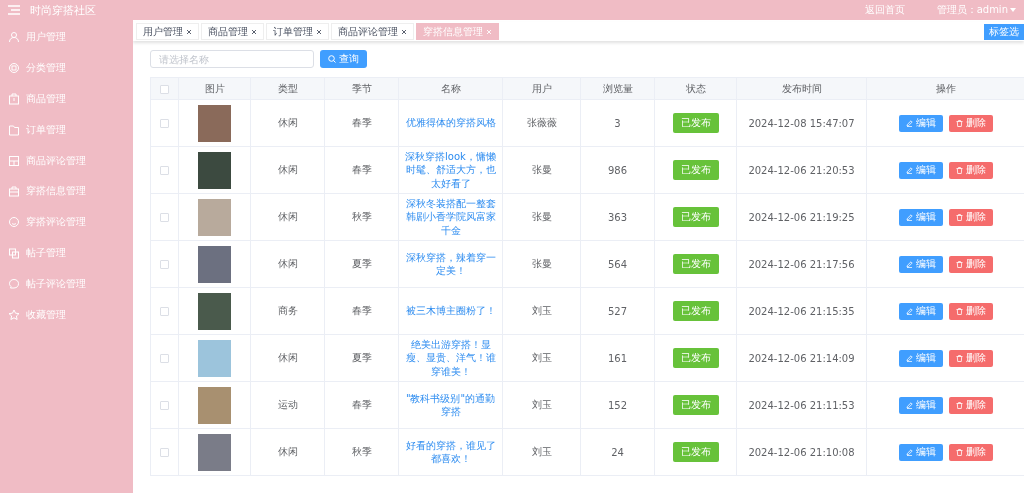 This screenshot has width=1024, height=493. What do you see at coordinates (46, 314) in the screenshot?
I see `sidebar-label: 收藏管理` at bounding box center [46, 314].